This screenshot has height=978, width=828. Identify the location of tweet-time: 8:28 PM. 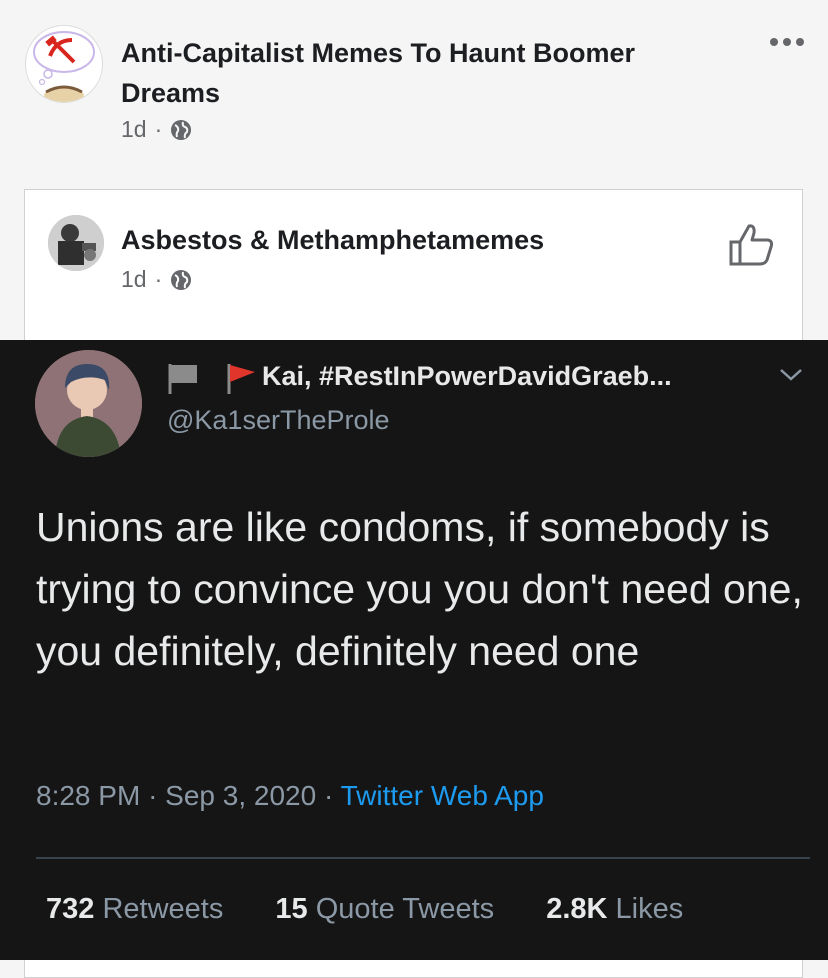
(88, 795).